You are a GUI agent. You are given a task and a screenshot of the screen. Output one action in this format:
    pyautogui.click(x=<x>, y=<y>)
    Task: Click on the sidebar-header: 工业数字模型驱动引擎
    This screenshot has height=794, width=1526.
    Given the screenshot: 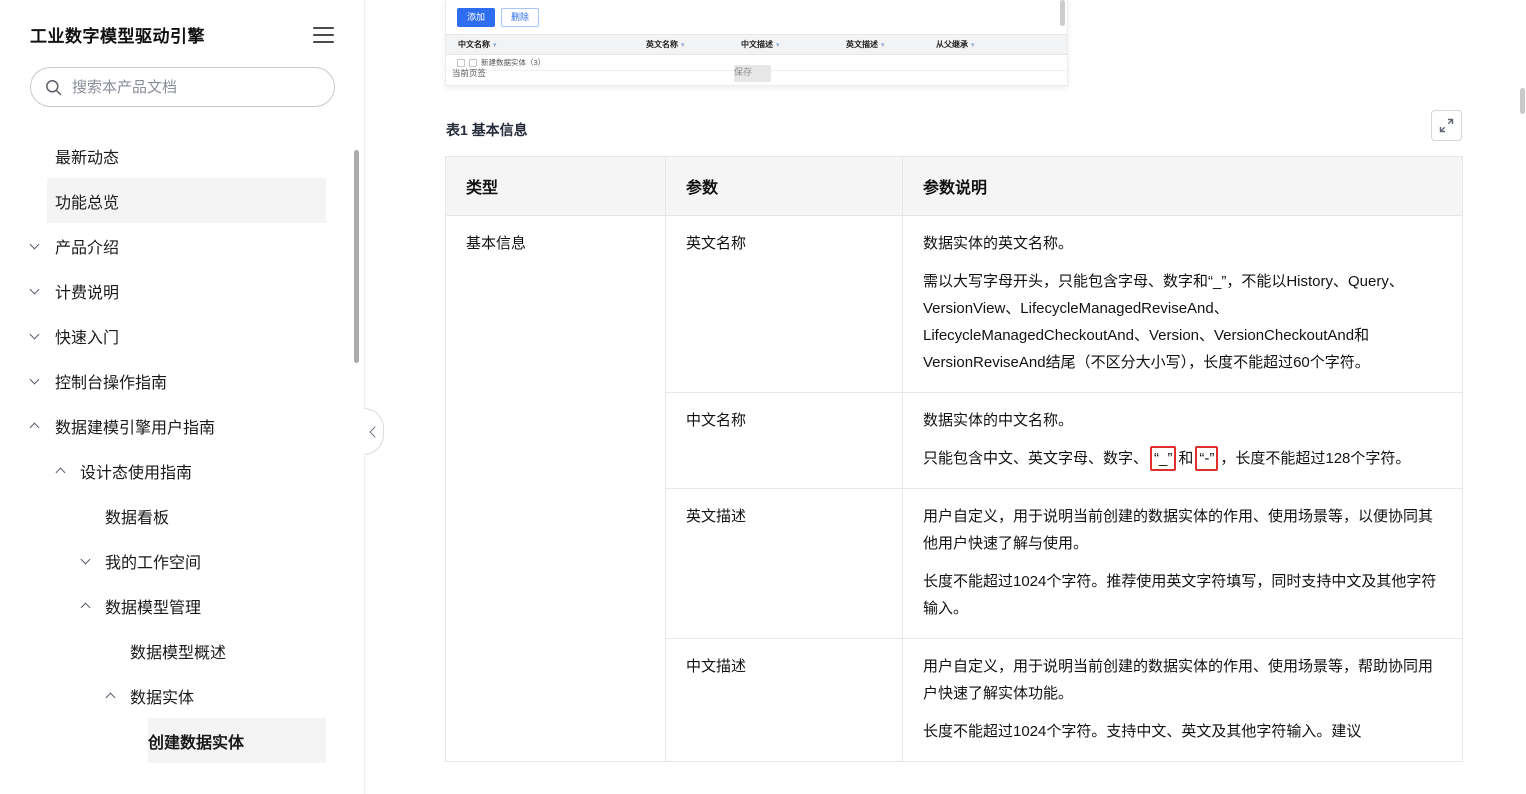 What is the action you would take?
    pyautogui.click(x=182, y=23)
    